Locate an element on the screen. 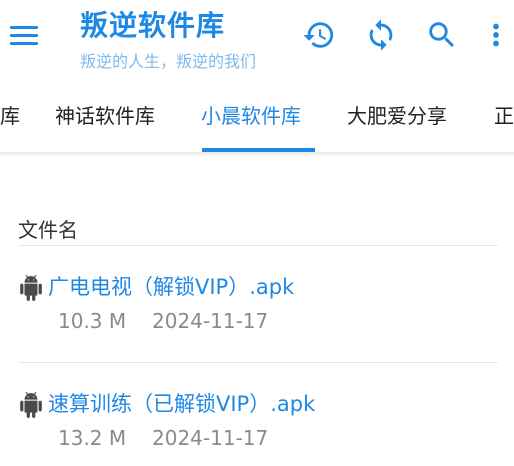  refresh-icon is located at coordinates (381, 35).